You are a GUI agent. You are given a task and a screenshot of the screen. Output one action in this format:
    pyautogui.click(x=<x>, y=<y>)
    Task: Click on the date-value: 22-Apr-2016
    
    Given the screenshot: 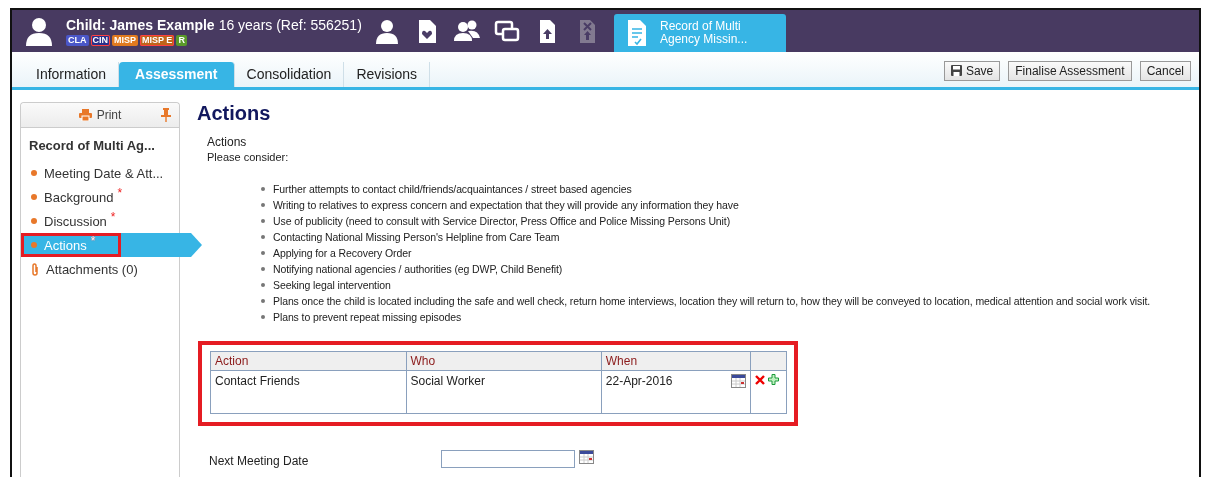 What is the action you would take?
    pyautogui.click(x=639, y=381)
    